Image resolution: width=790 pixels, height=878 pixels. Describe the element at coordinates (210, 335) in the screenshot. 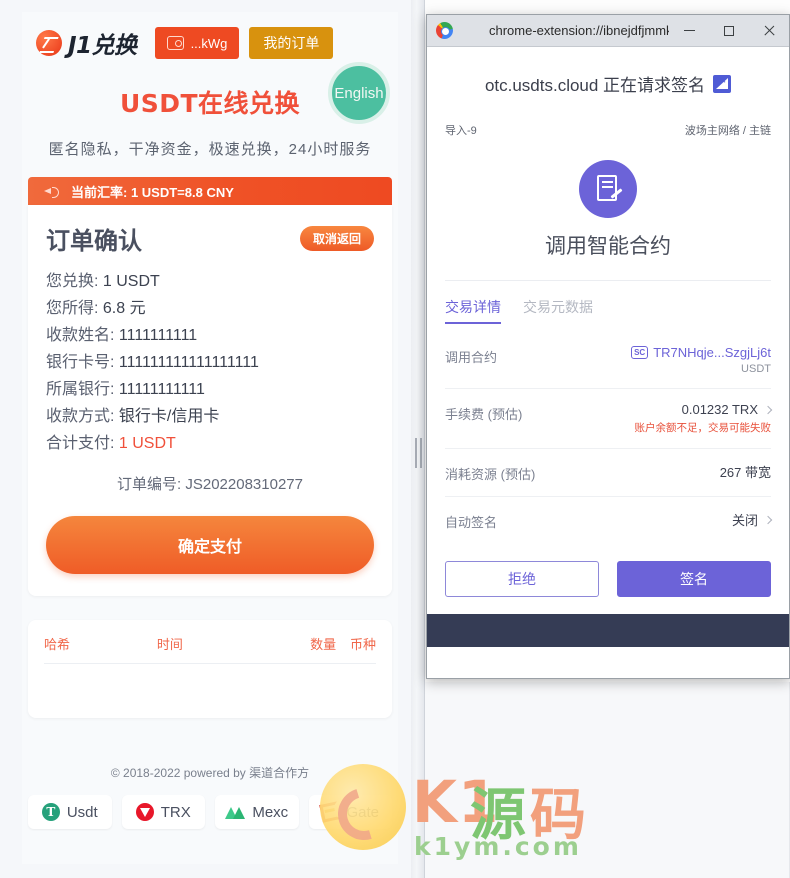

I see `order-detail-row: 收款姓名: 1111111111` at that location.